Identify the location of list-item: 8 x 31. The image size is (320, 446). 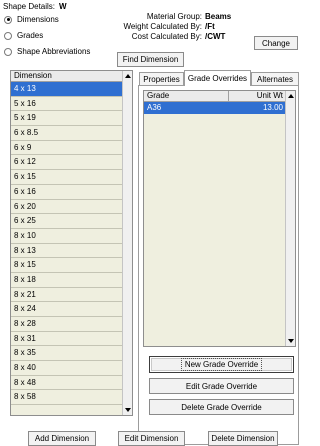
(66, 339).